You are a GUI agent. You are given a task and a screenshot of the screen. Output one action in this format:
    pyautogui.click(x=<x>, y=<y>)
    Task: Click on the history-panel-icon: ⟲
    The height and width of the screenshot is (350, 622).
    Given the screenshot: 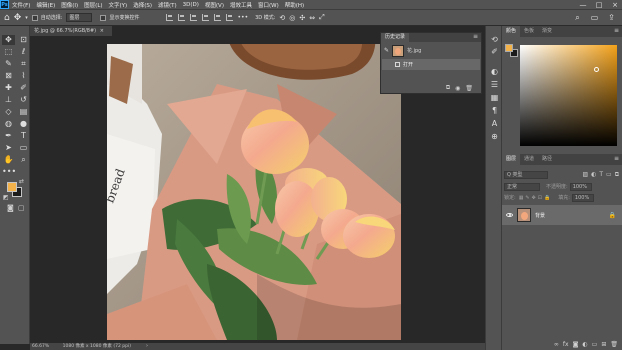 What is the action you would take?
    pyautogui.click(x=494, y=39)
    